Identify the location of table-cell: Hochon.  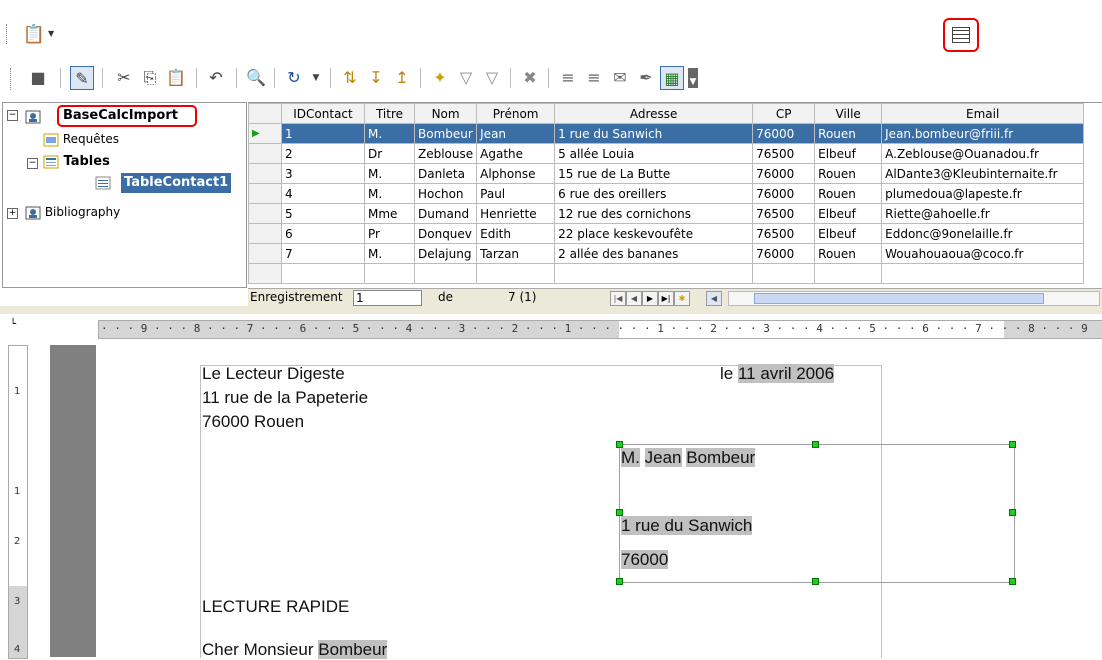
(445, 193).